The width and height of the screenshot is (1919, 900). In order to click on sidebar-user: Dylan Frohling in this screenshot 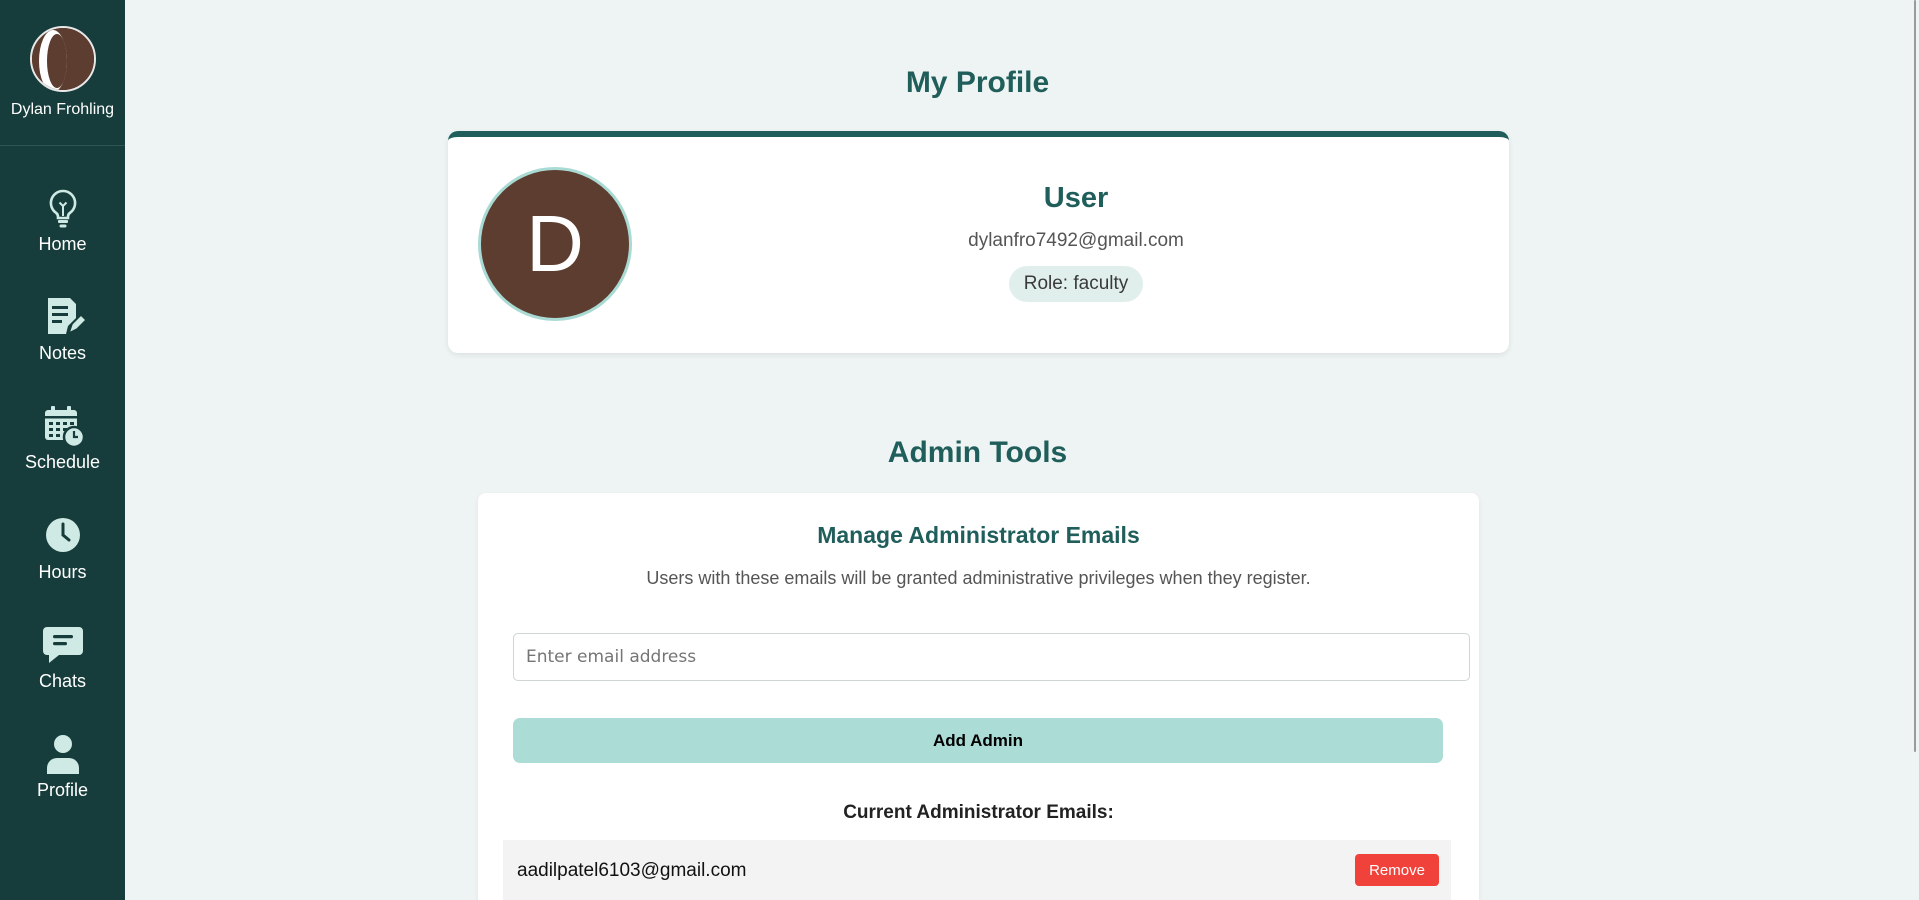, I will do `click(62, 73)`.